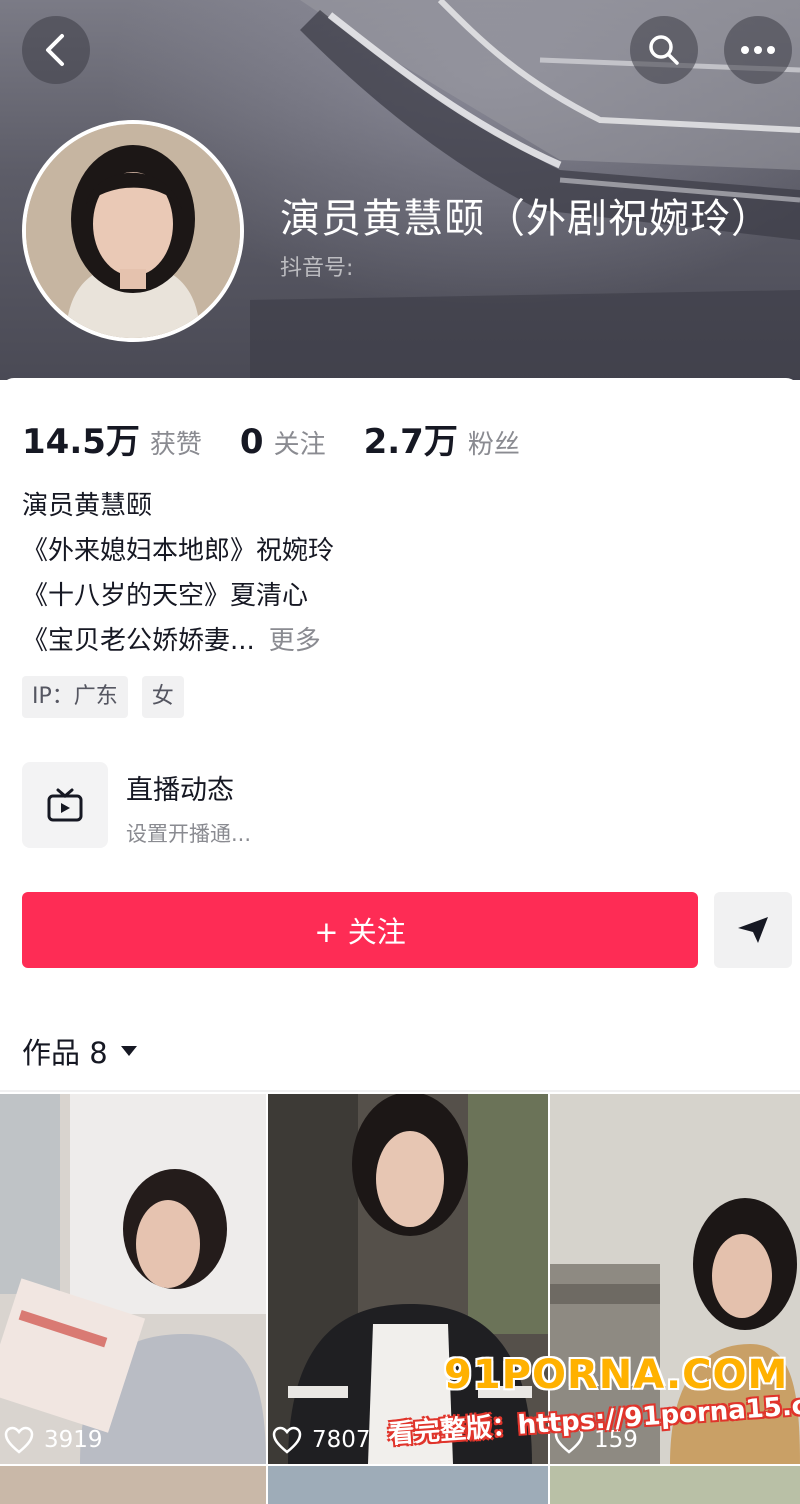 The width and height of the screenshot is (800, 1504). What do you see at coordinates (180, 787) in the screenshot?
I see `live-title: 直播动态` at bounding box center [180, 787].